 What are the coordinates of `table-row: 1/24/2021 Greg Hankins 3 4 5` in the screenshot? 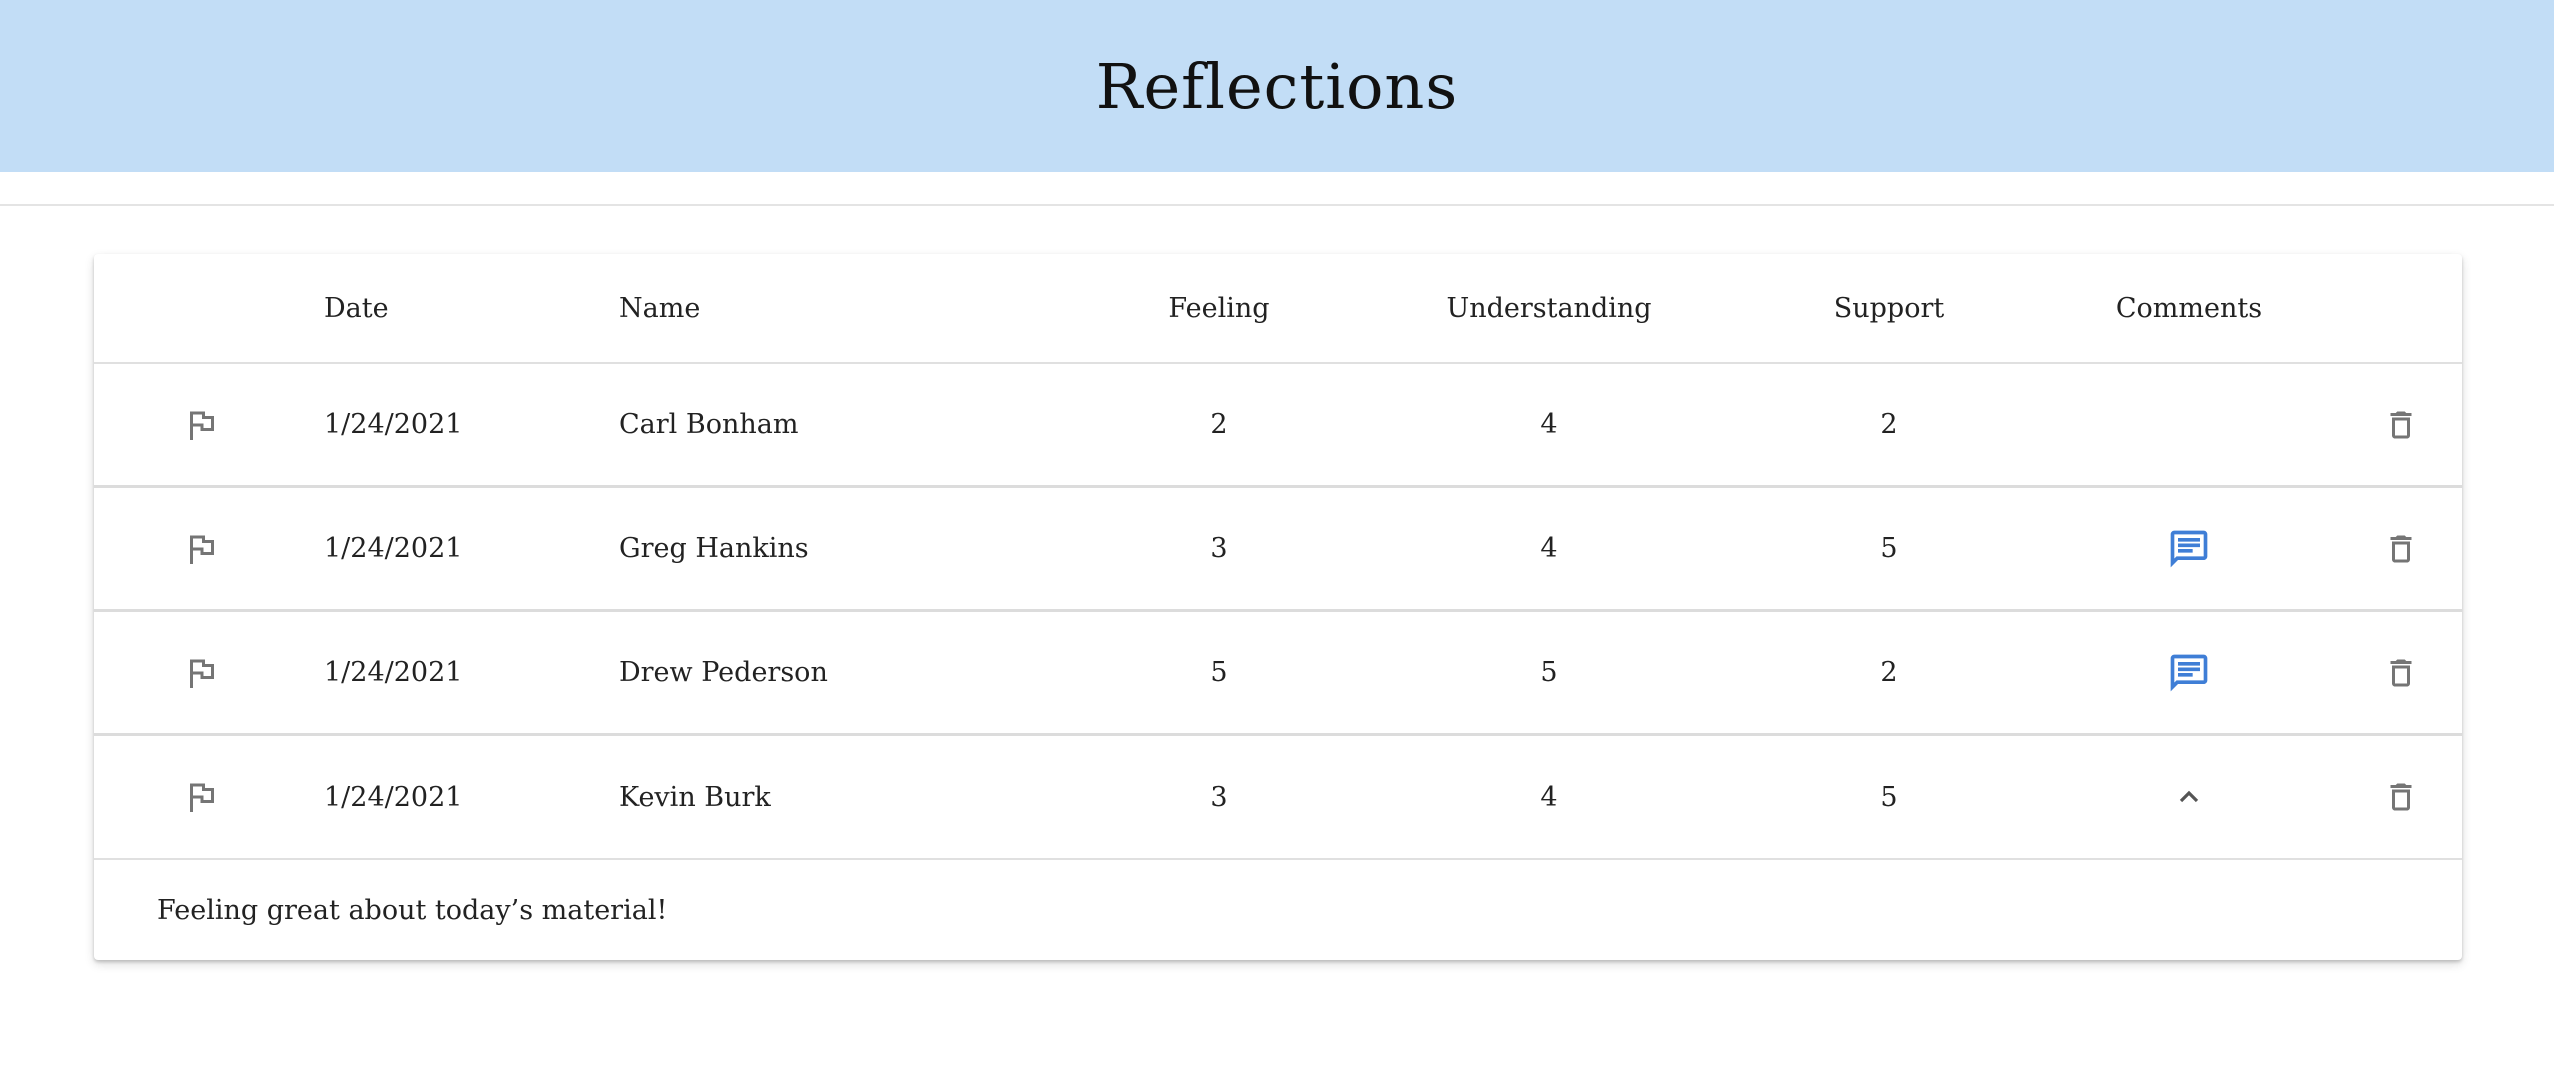 It's located at (1278, 550).